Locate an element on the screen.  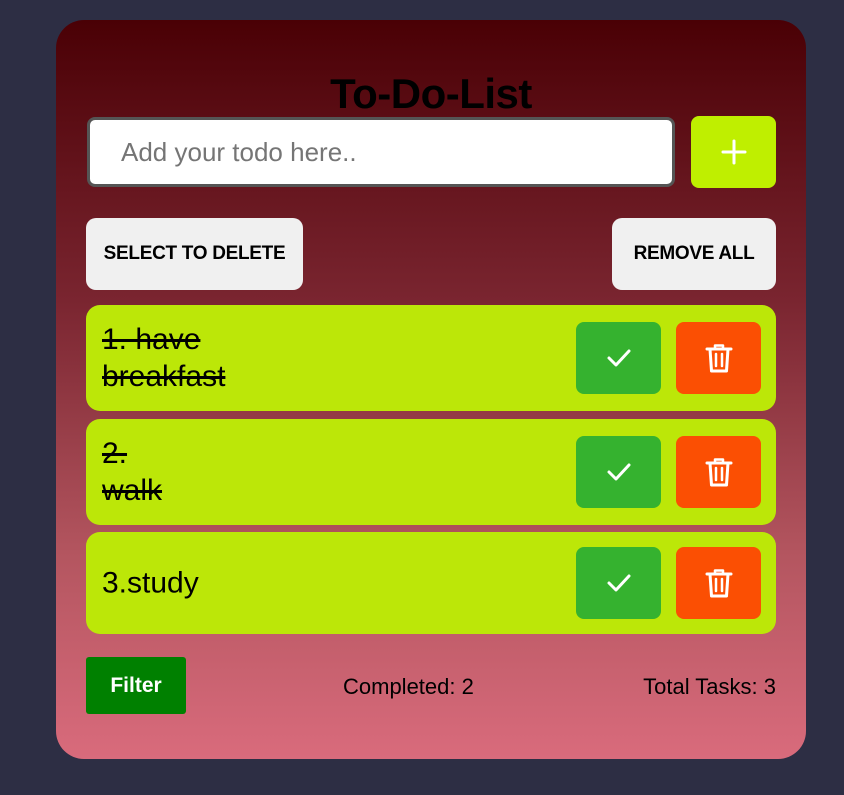
page-title: To-Do-List is located at coordinates (431, 93).